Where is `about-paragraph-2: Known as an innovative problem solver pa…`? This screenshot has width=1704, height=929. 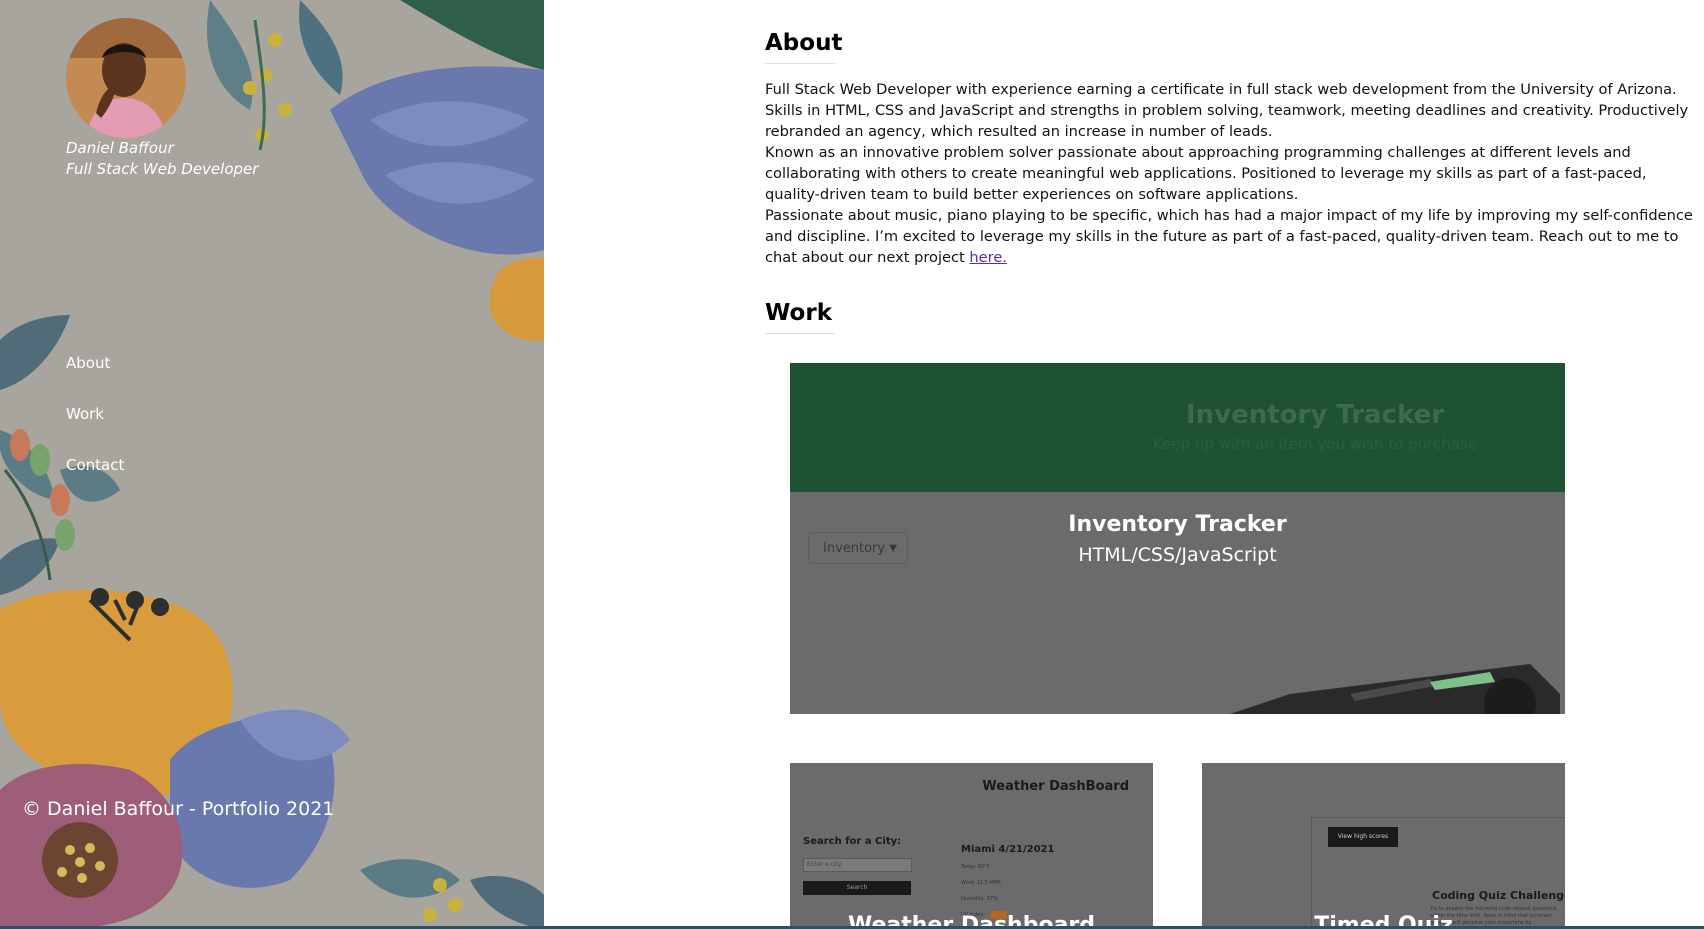 about-paragraph-2: Known as an innovative problem solver pa… is located at coordinates (1206, 173).